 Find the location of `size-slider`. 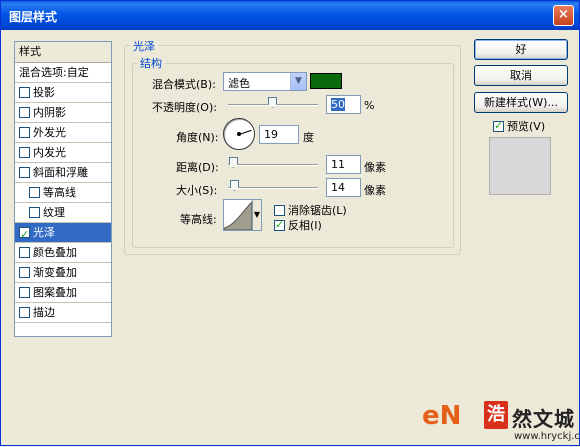

size-slider is located at coordinates (273, 188).